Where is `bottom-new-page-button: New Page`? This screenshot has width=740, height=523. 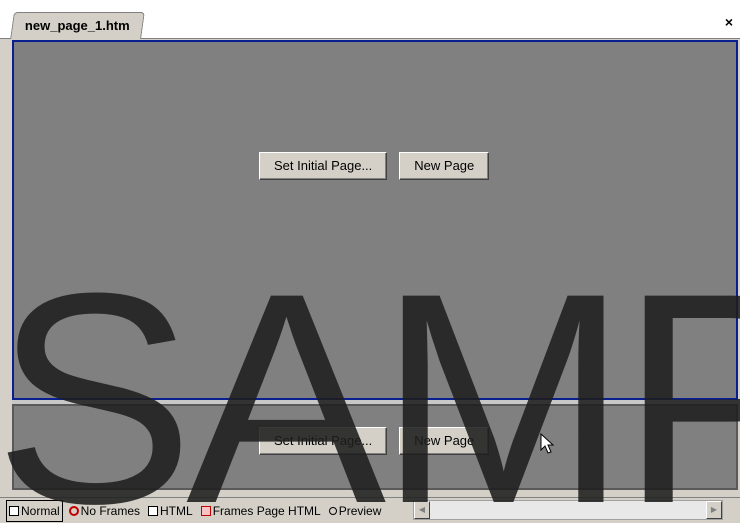
bottom-new-page-button: New Page is located at coordinates (444, 441).